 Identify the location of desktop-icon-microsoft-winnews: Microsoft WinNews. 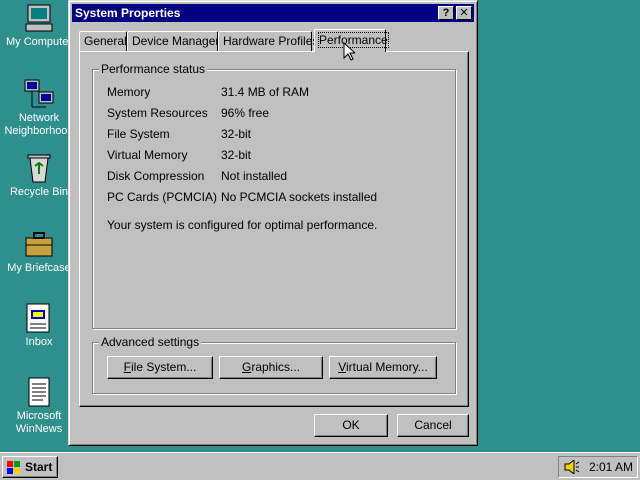
(39, 406).